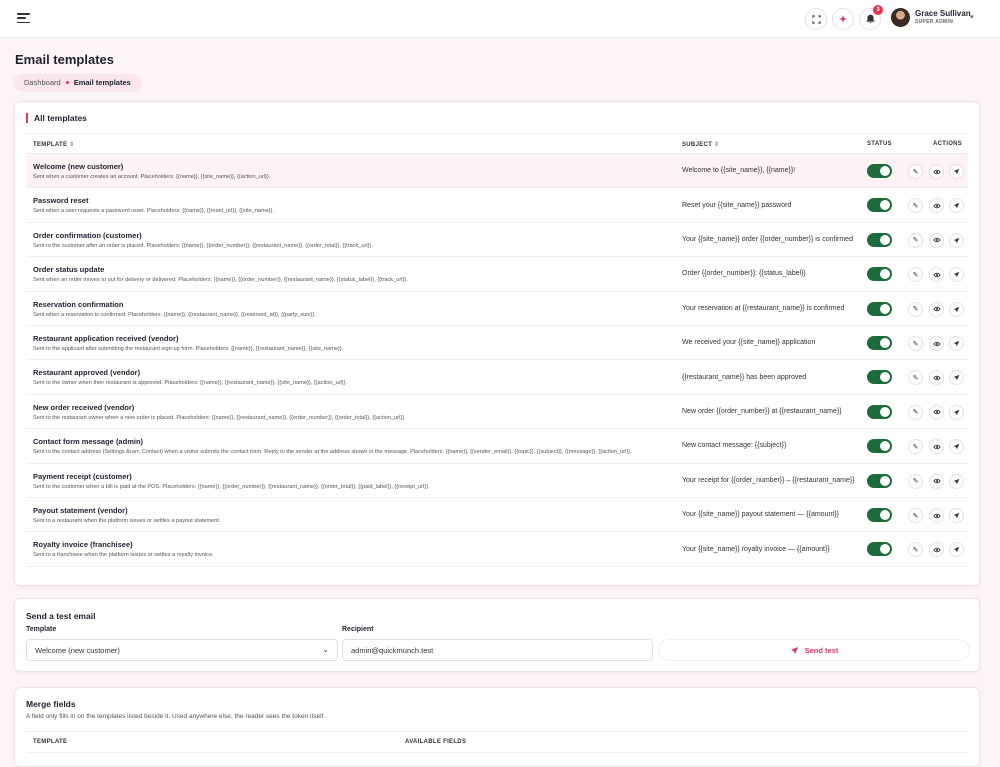  Describe the element at coordinates (814, 650) in the screenshot. I see `send-test-button: Send test` at that location.